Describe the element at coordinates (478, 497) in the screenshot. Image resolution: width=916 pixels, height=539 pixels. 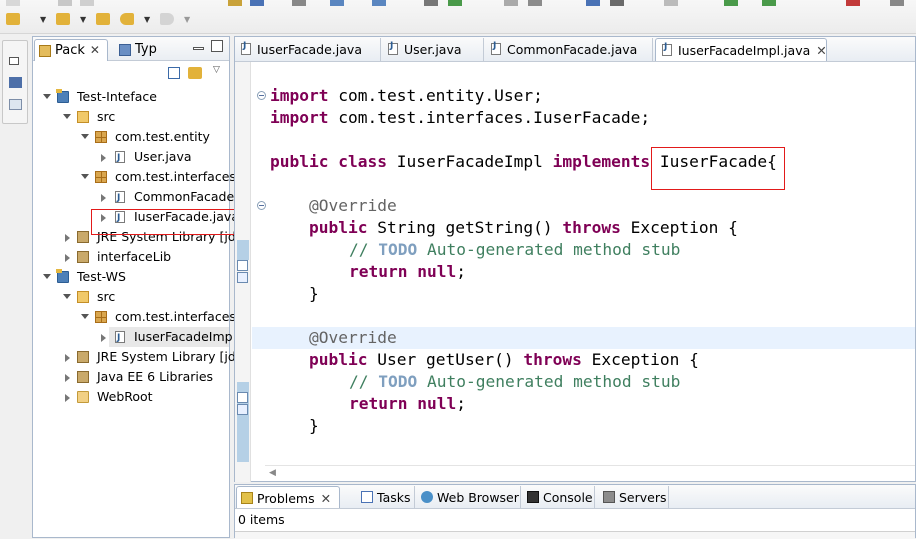
I see `tab-label: Web Browser` at that location.